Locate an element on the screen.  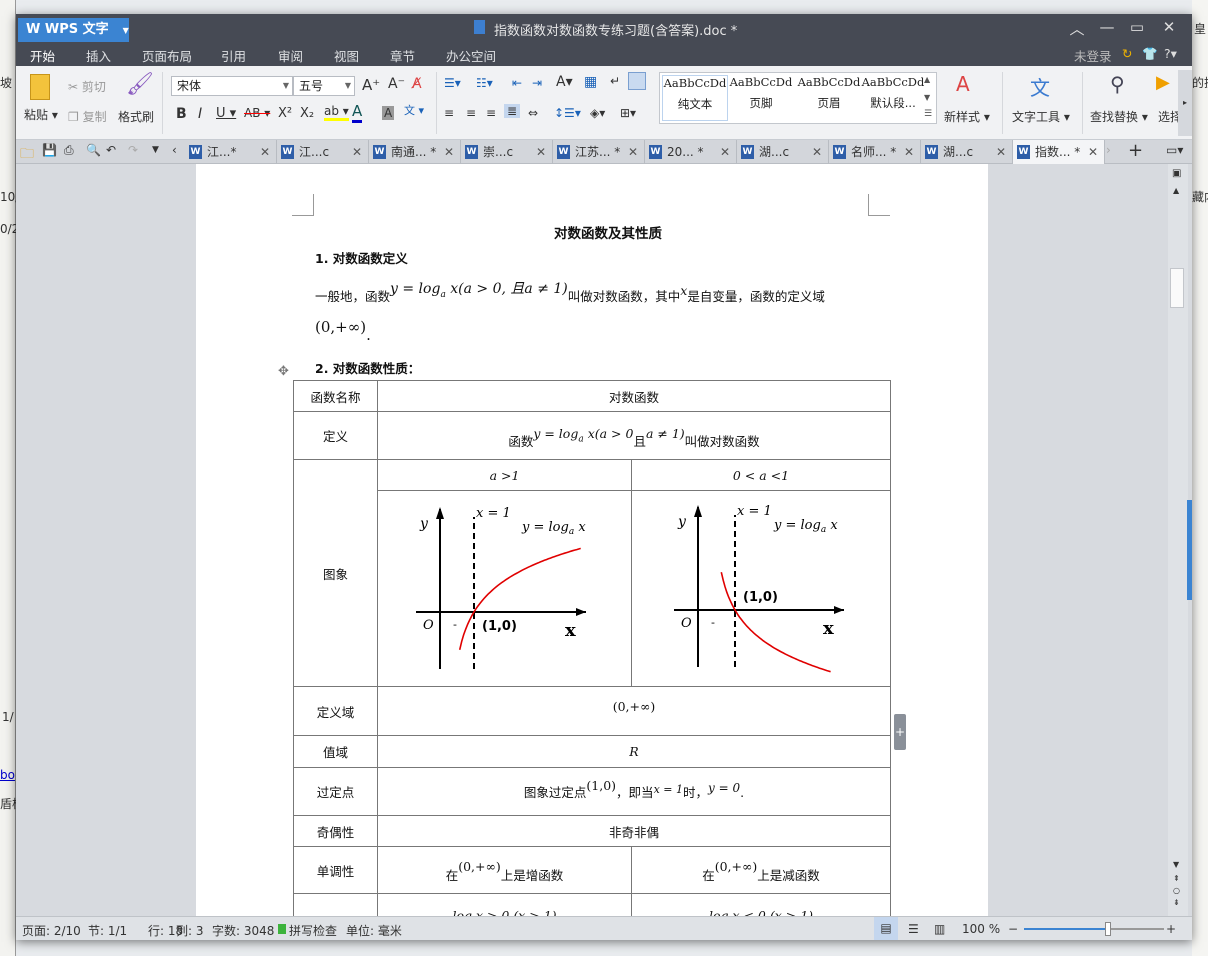
shading-icon: ◈▾ is located at coordinates (597, 113).